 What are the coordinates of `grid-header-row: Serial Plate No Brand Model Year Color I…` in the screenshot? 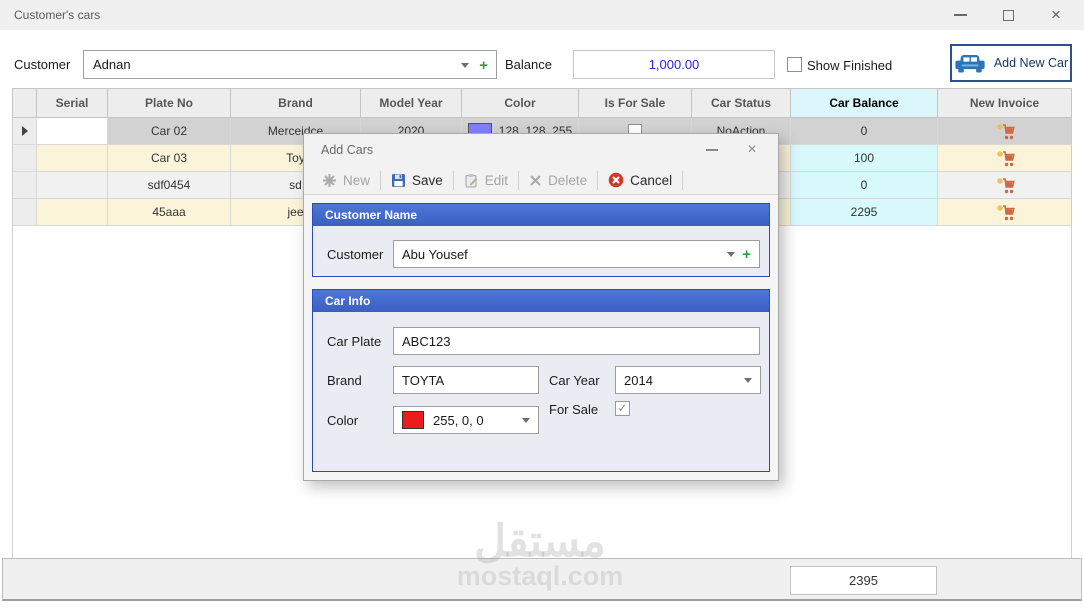 It's located at (542, 103).